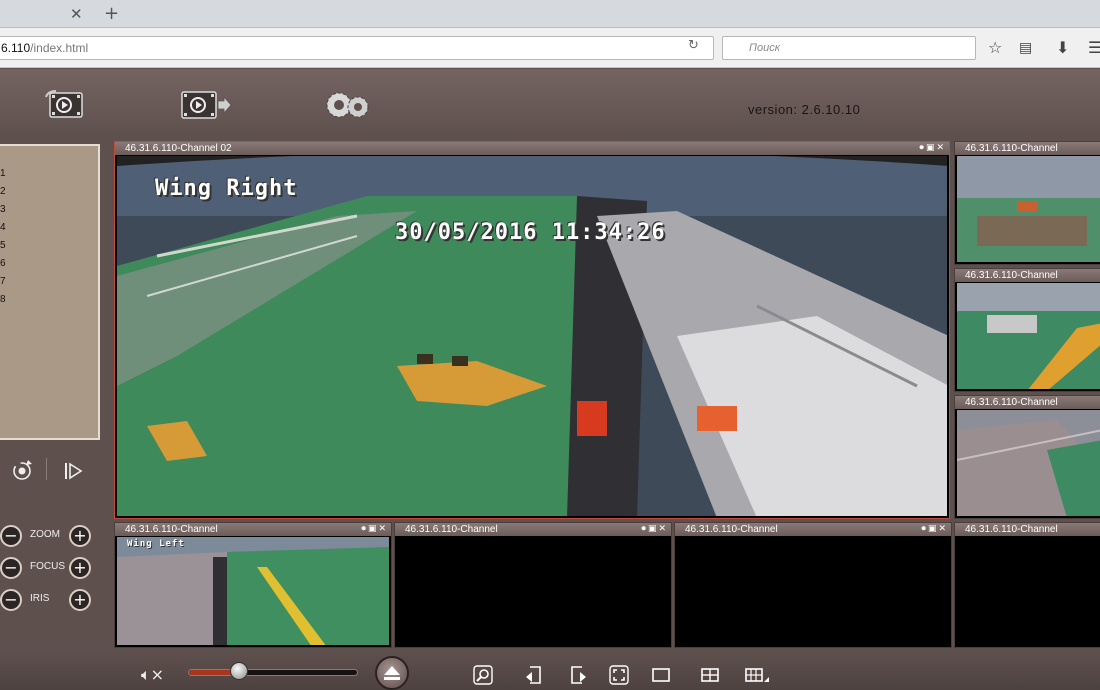  Describe the element at coordinates (16, 48) in the screenshot. I see `url-host: 6.110` at that location.